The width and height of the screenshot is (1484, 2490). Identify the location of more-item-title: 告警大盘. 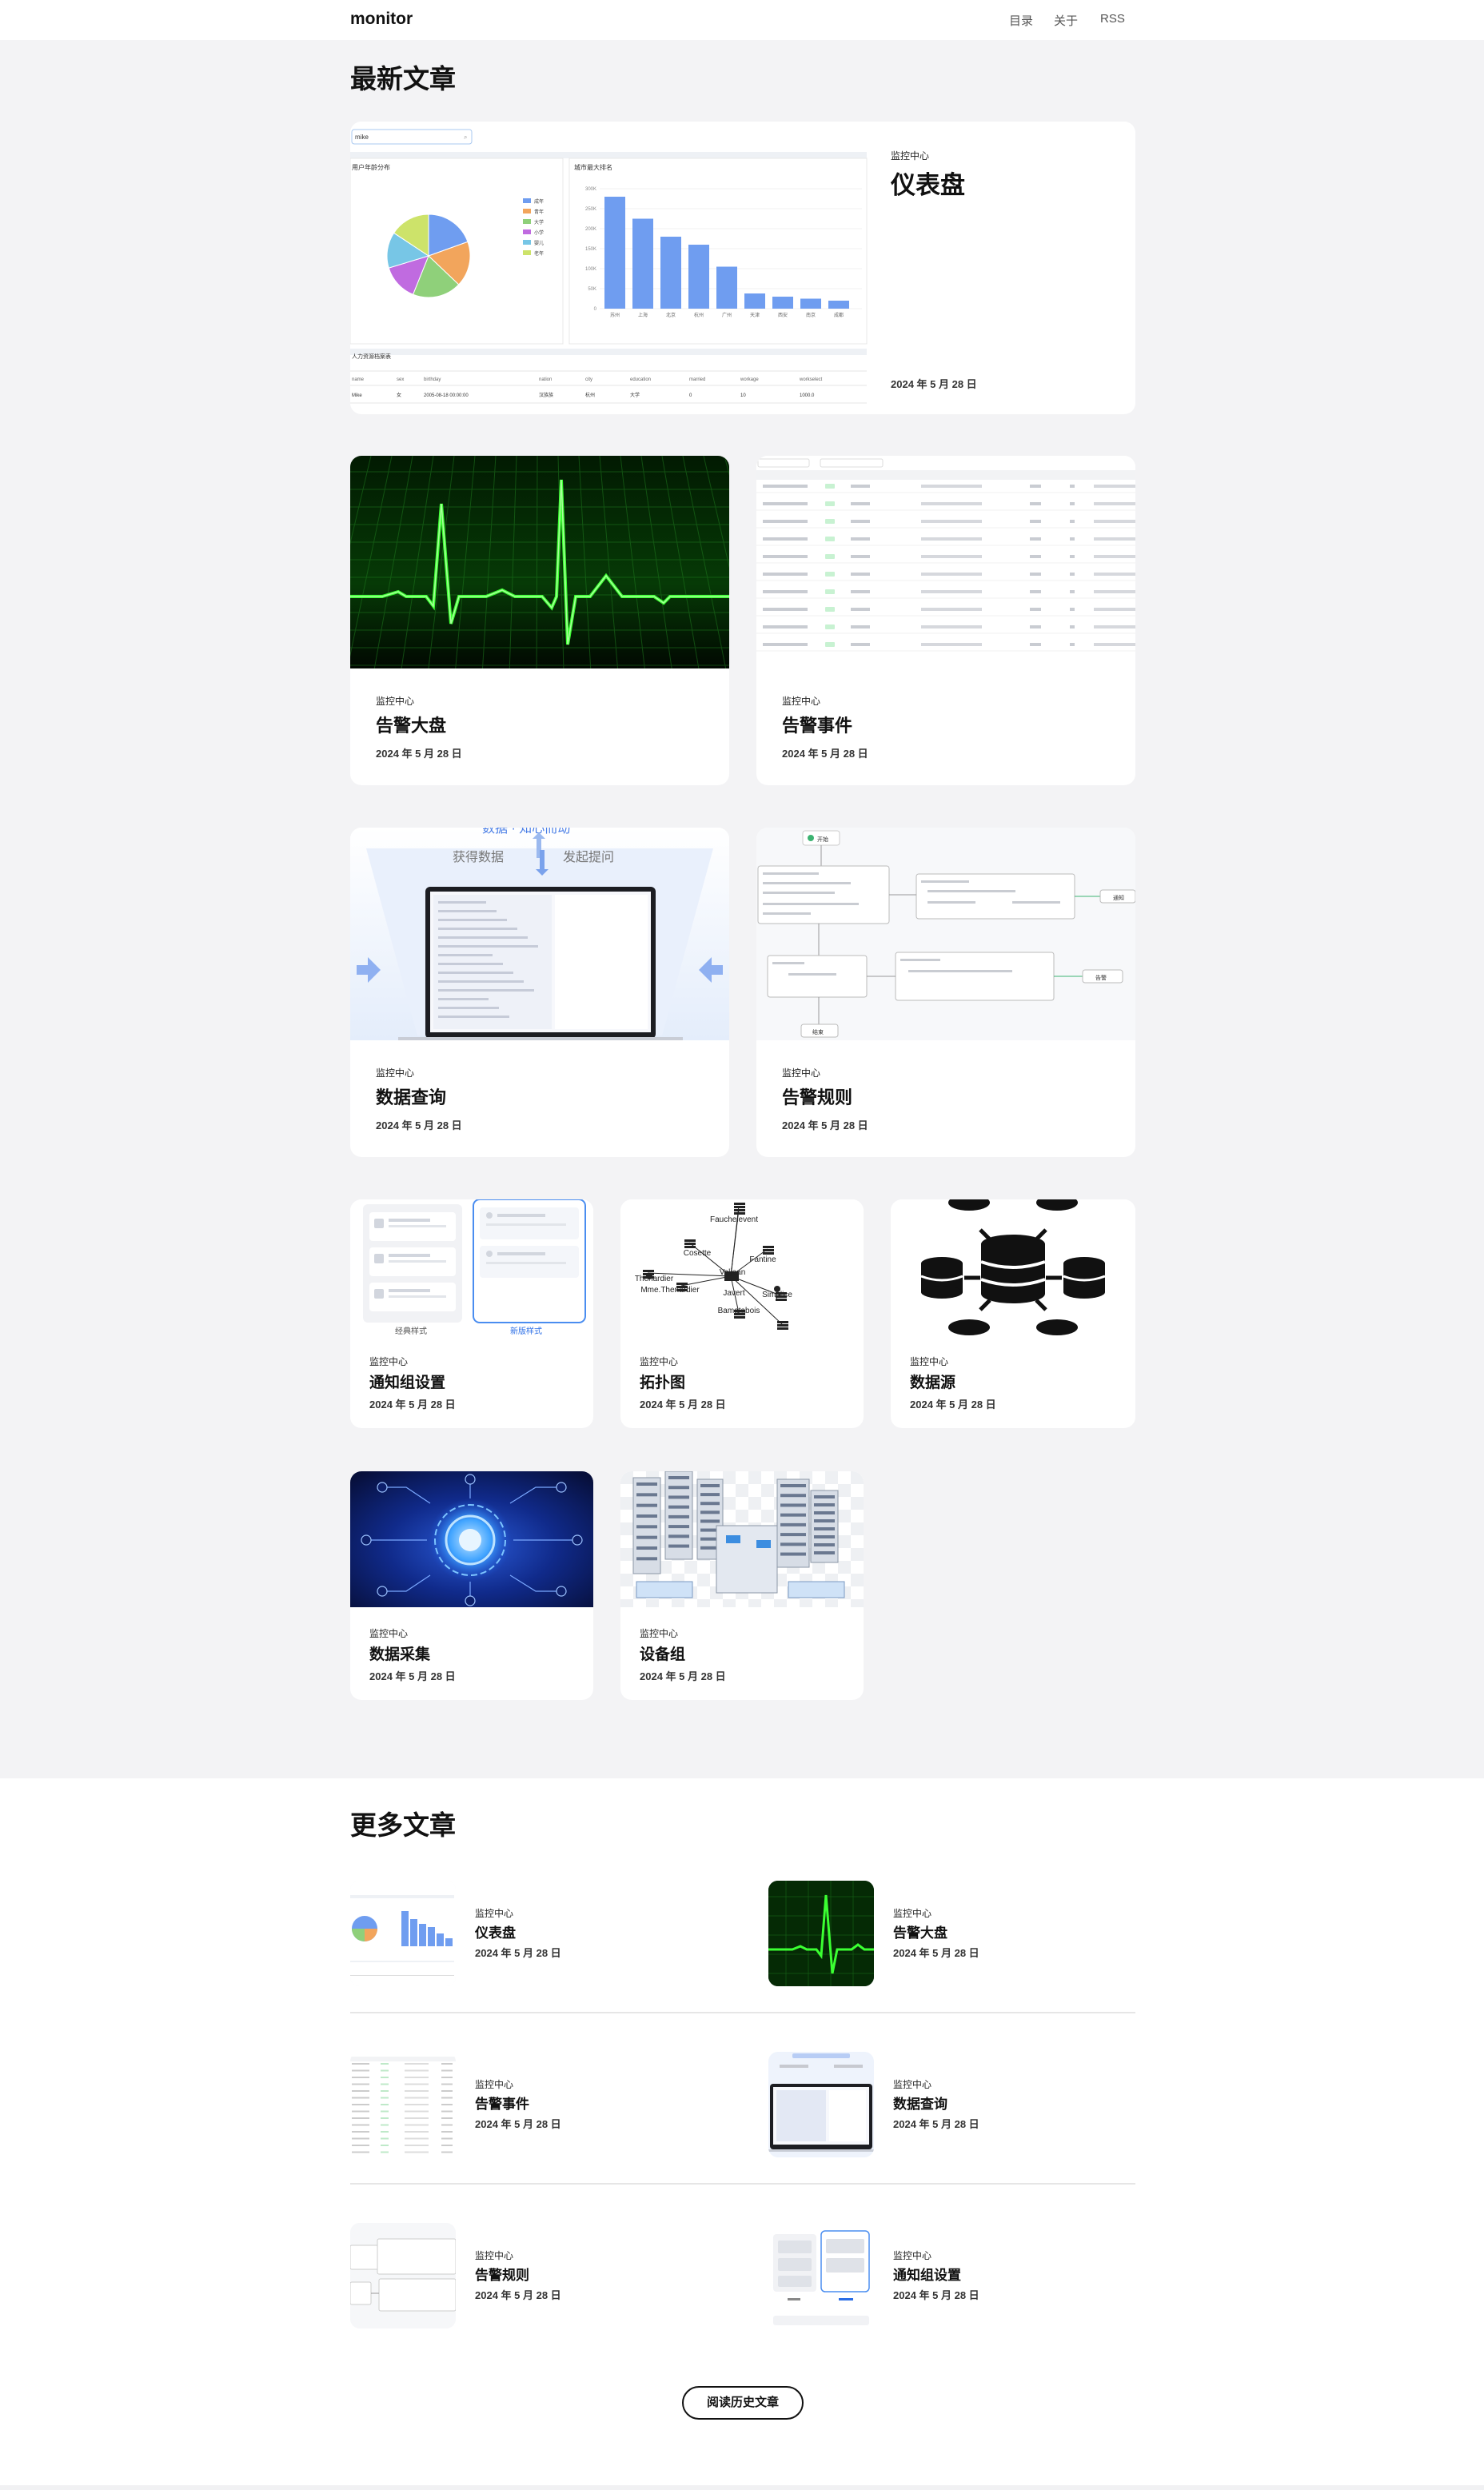
(920, 1931).